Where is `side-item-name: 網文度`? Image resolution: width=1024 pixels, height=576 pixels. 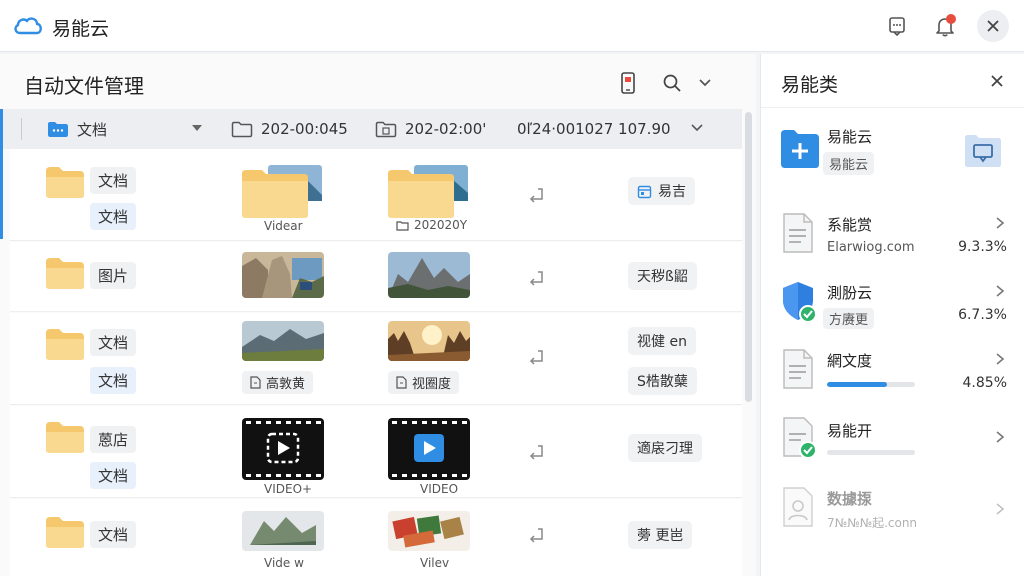
side-item-name: 網文度 is located at coordinates (850, 361).